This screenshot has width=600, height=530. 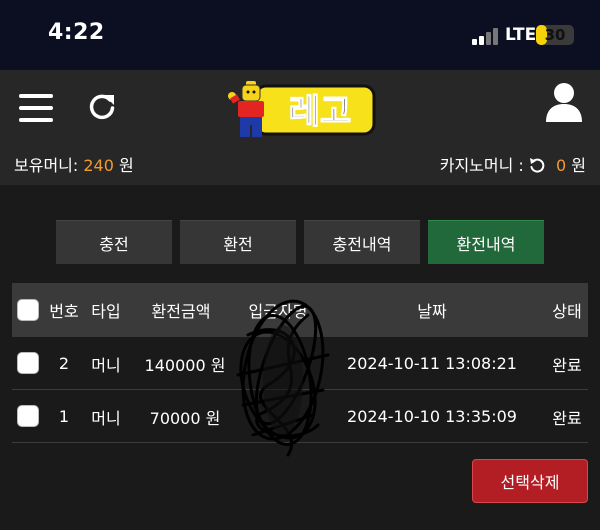 What do you see at coordinates (486, 242) in the screenshot?
I see `tab-withdraw-history: 환전내역` at bounding box center [486, 242].